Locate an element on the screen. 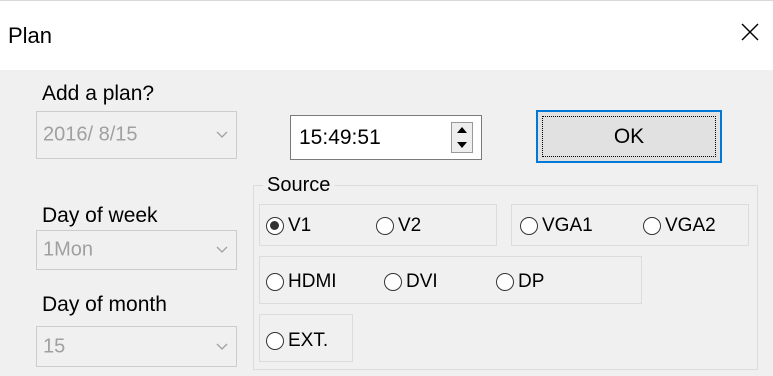 The image size is (773, 376). day-of-month-select: 15 is located at coordinates (136, 346).